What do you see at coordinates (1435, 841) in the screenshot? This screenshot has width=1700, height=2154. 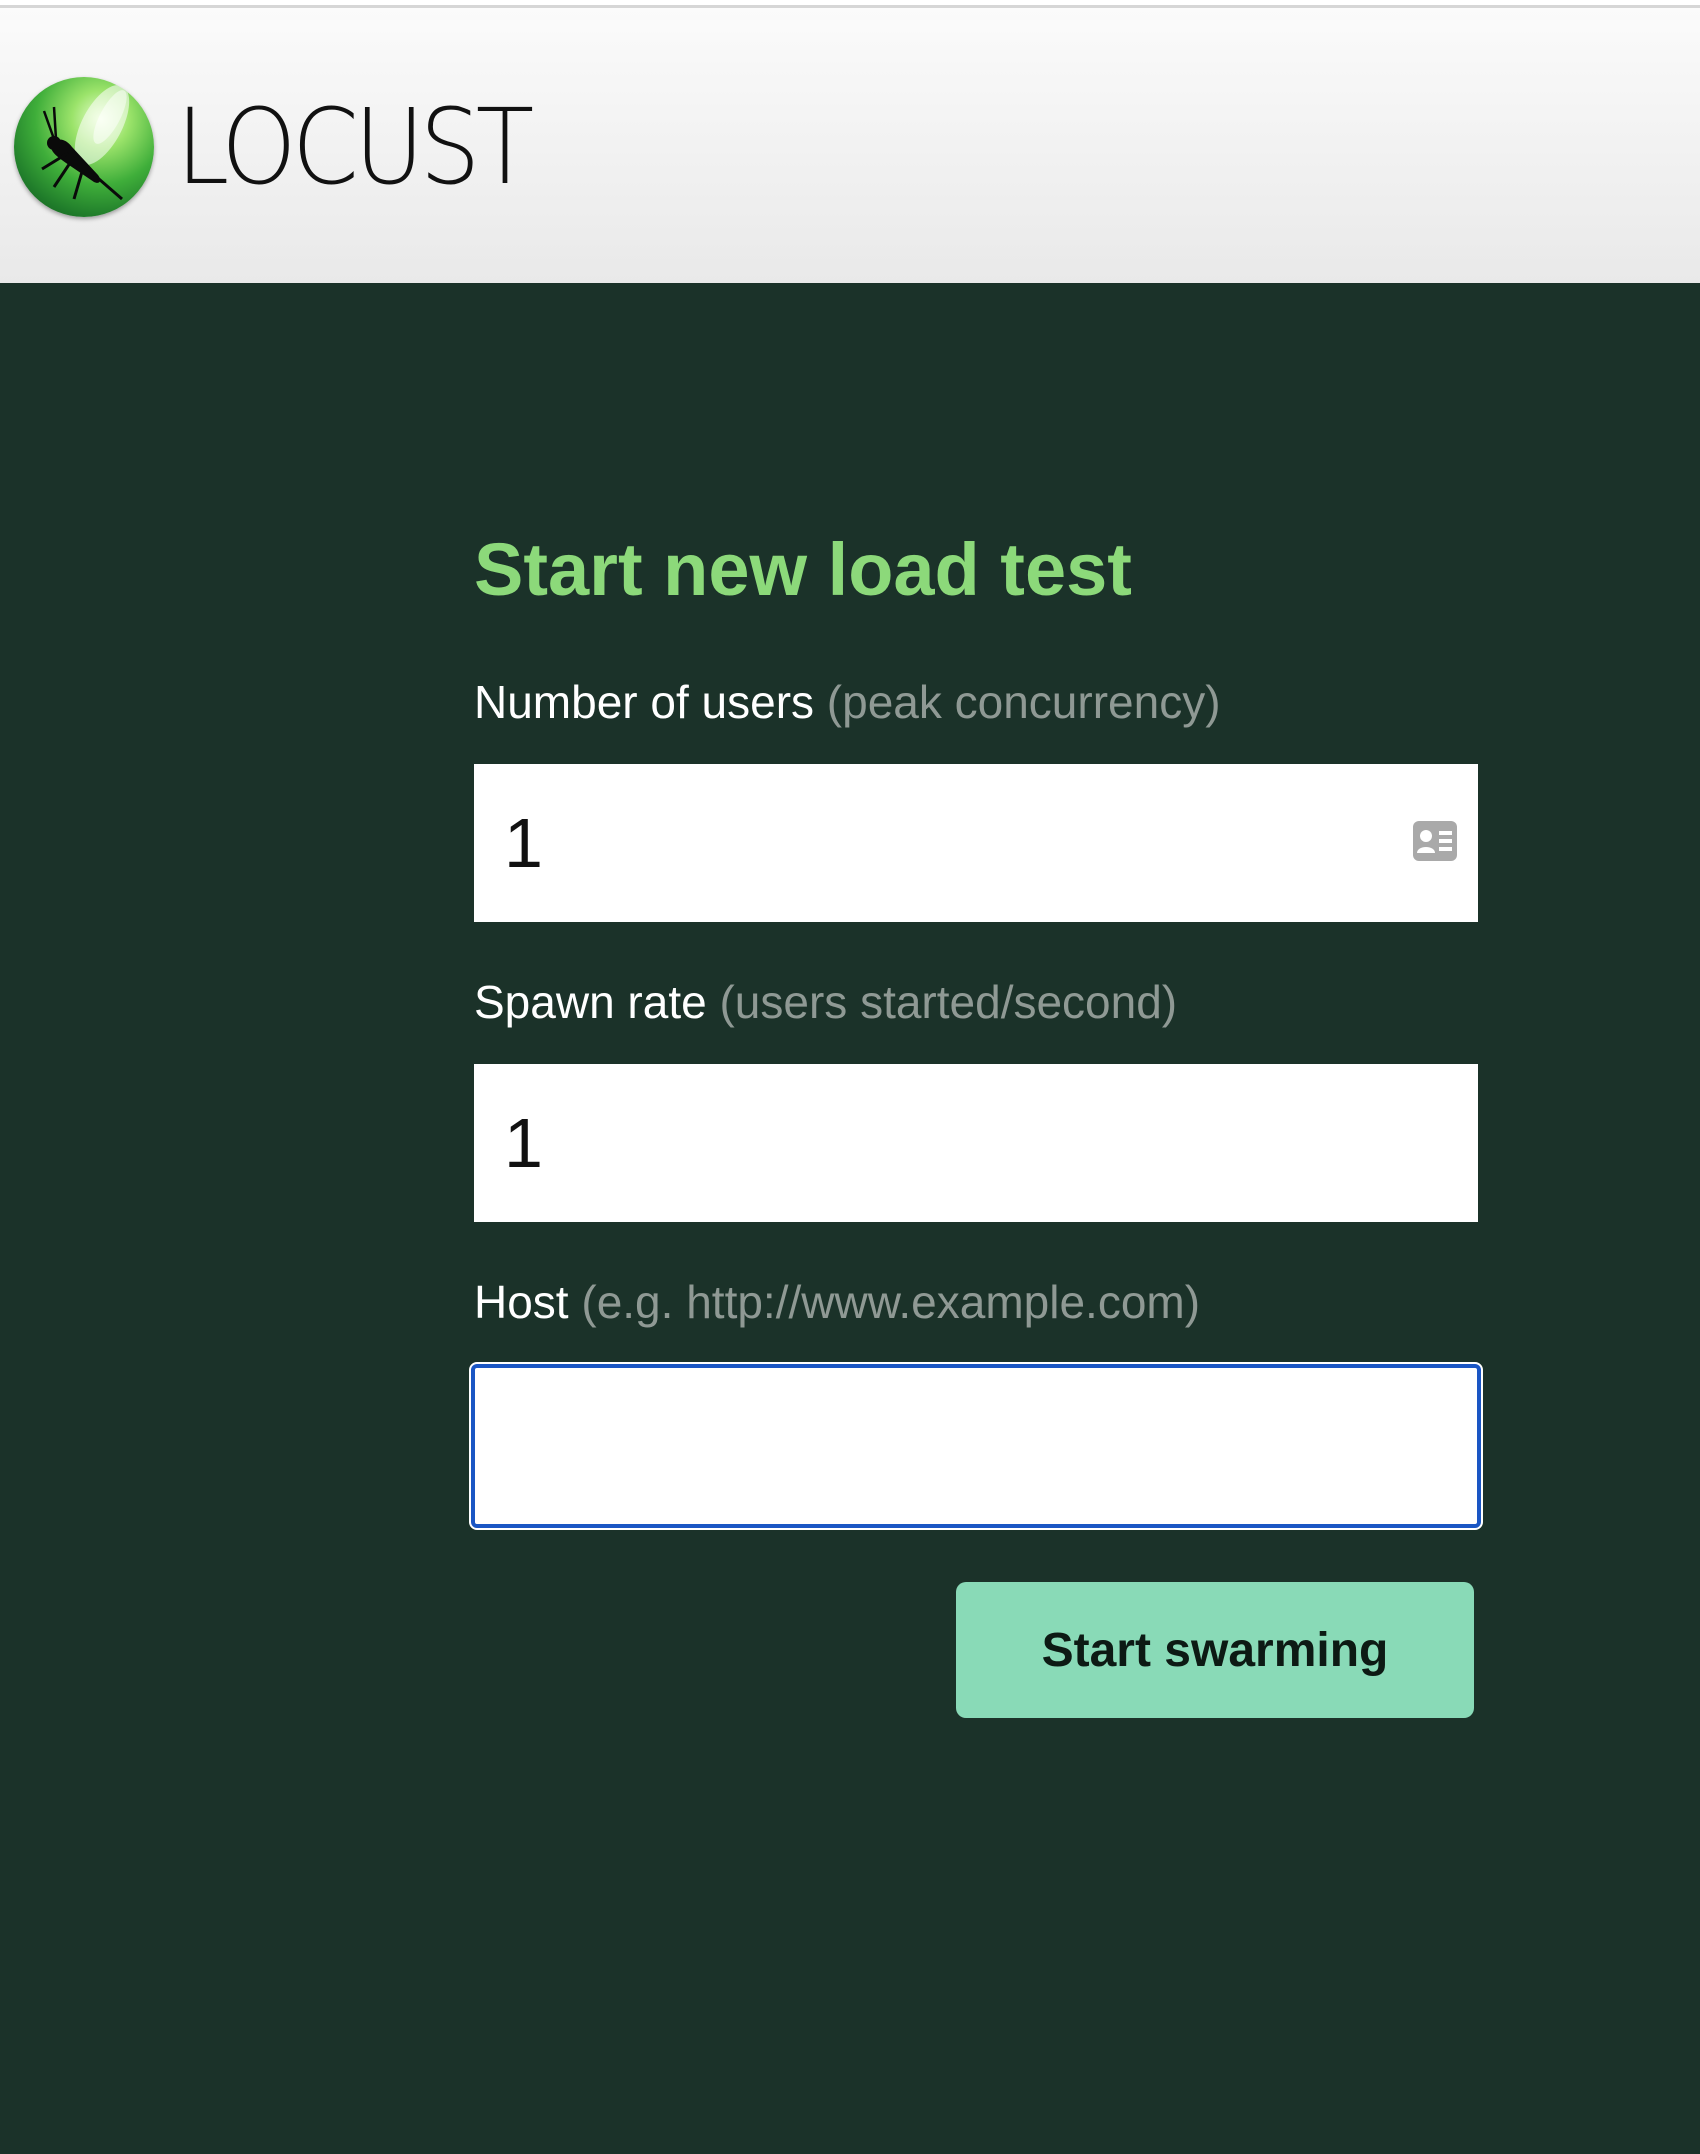 I see `contact-card-icon` at bounding box center [1435, 841].